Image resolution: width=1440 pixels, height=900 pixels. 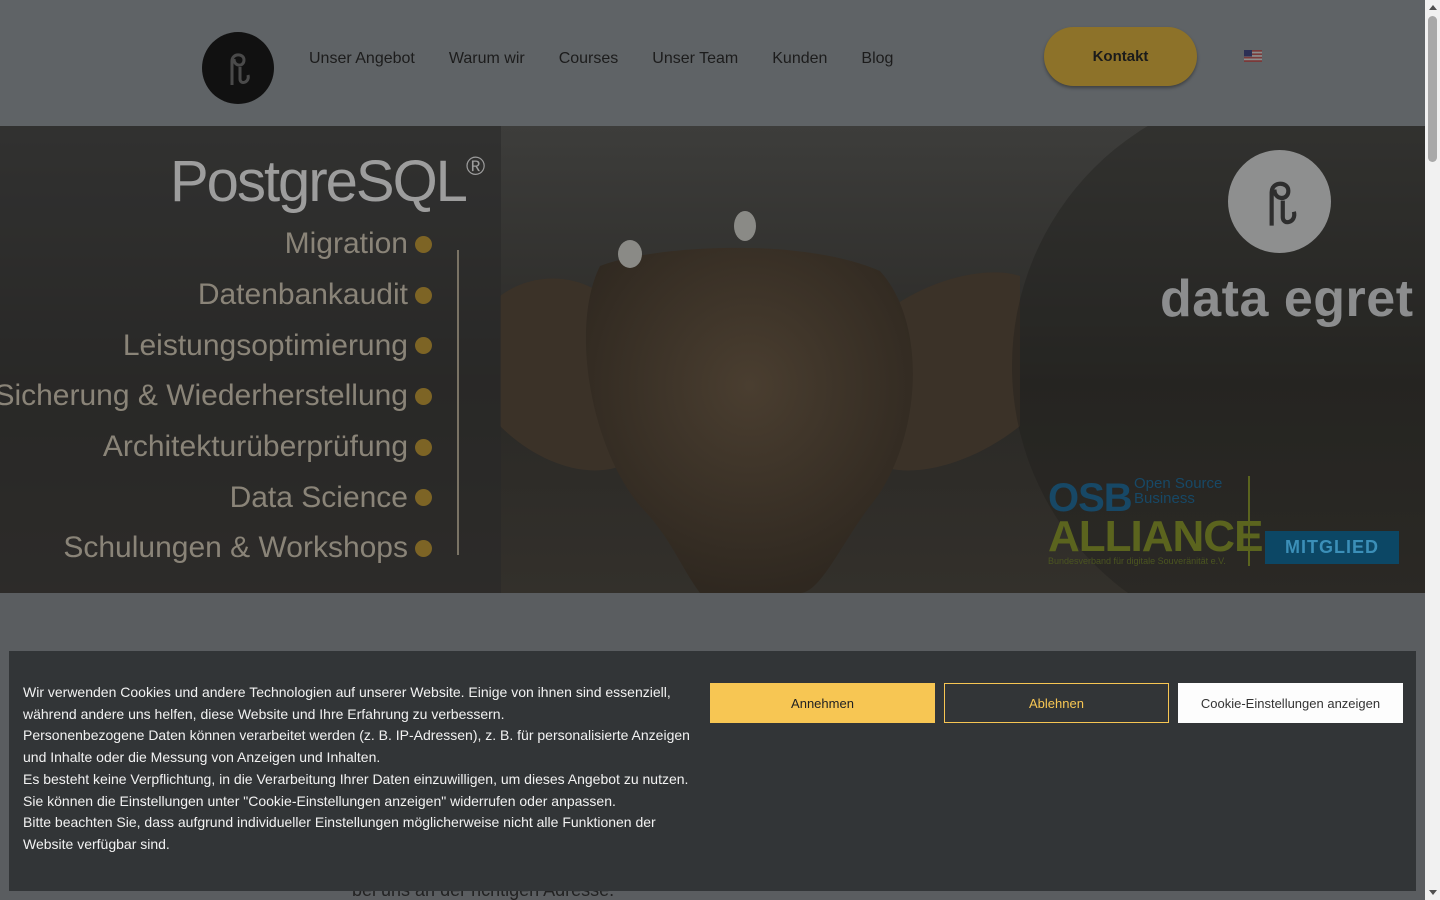 I want to click on service-item: Migration, so click(x=216, y=244).